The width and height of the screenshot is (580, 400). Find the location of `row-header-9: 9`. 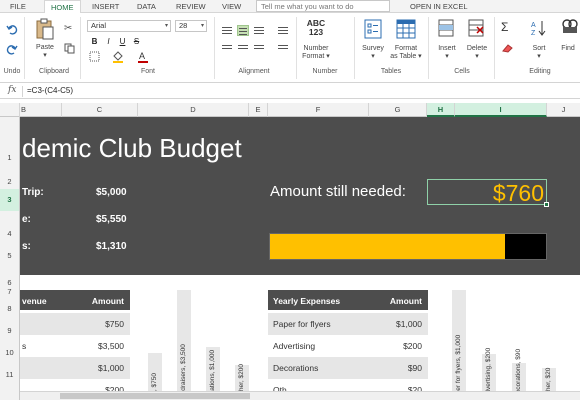

row-header-9: 9 is located at coordinates (9, 330).